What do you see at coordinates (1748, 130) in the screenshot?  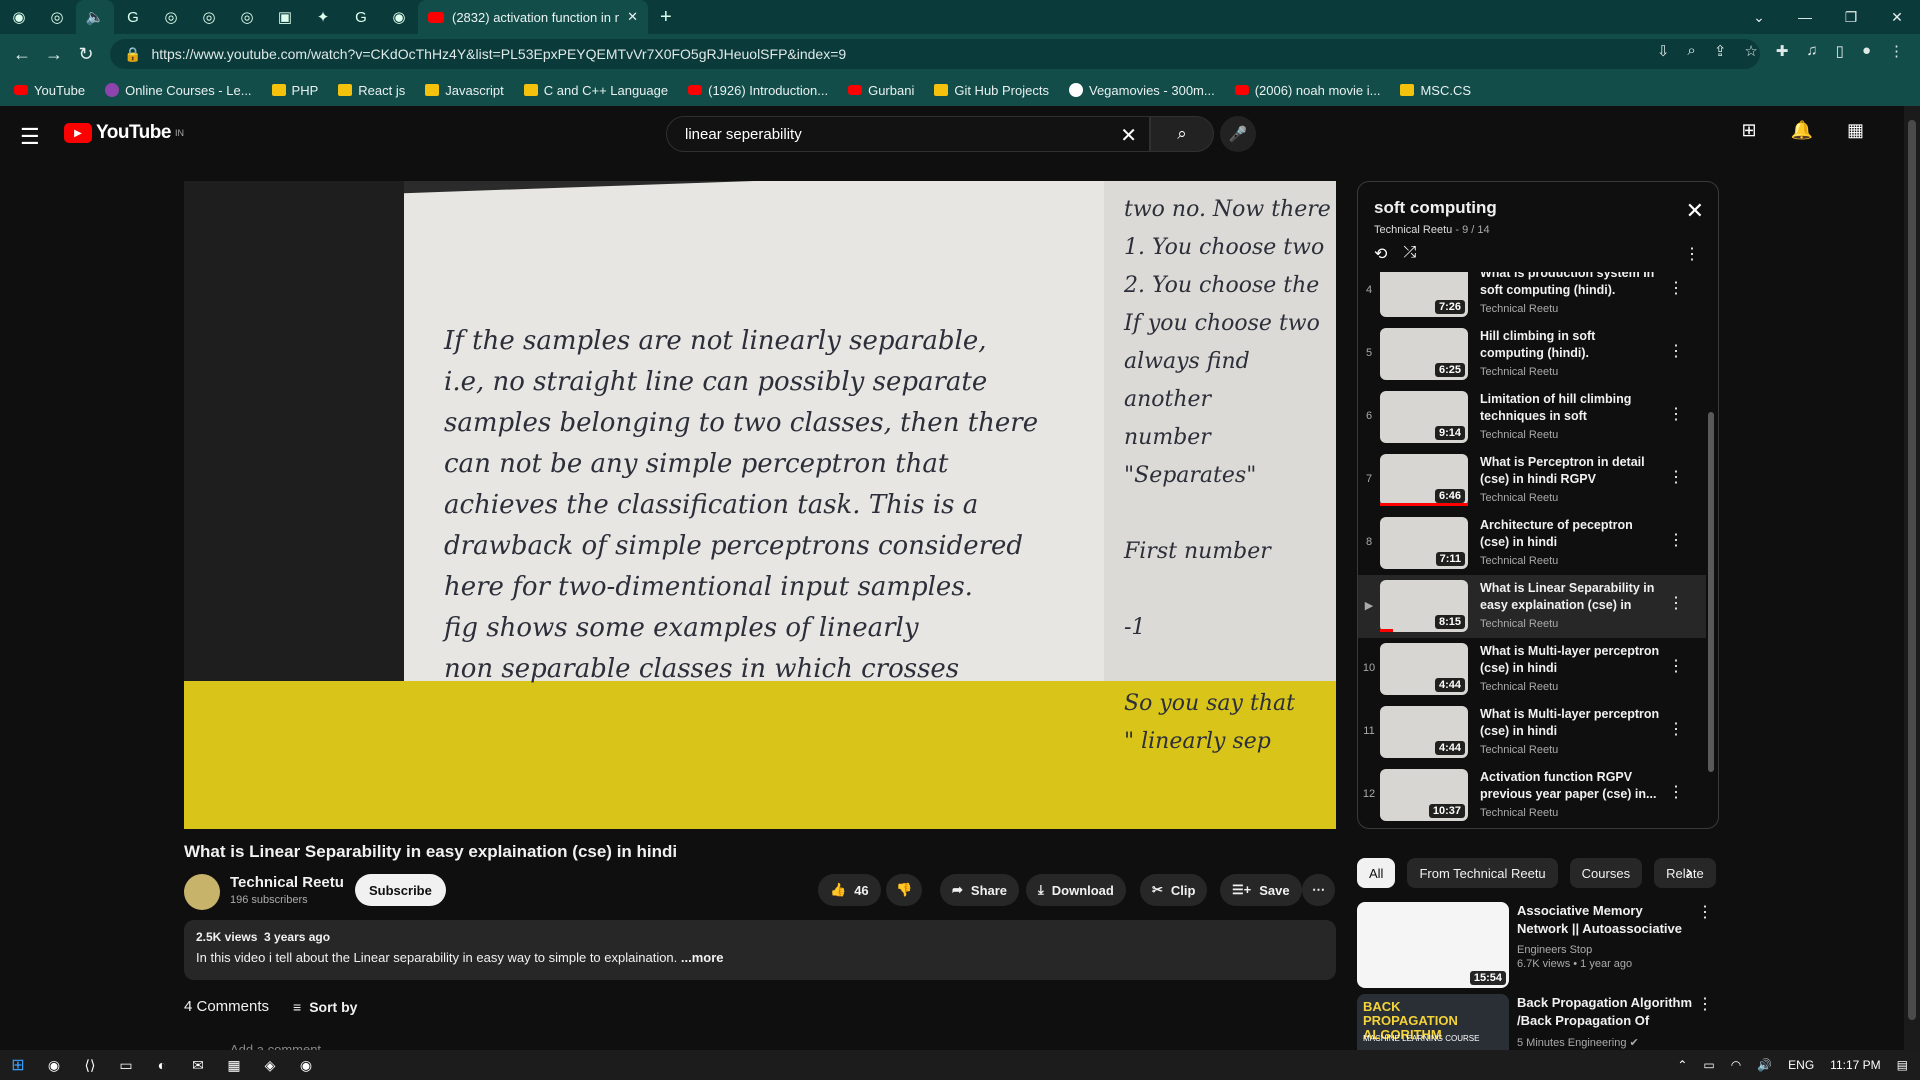 I see `create-video-icon: ⊞` at bounding box center [1748, 130].